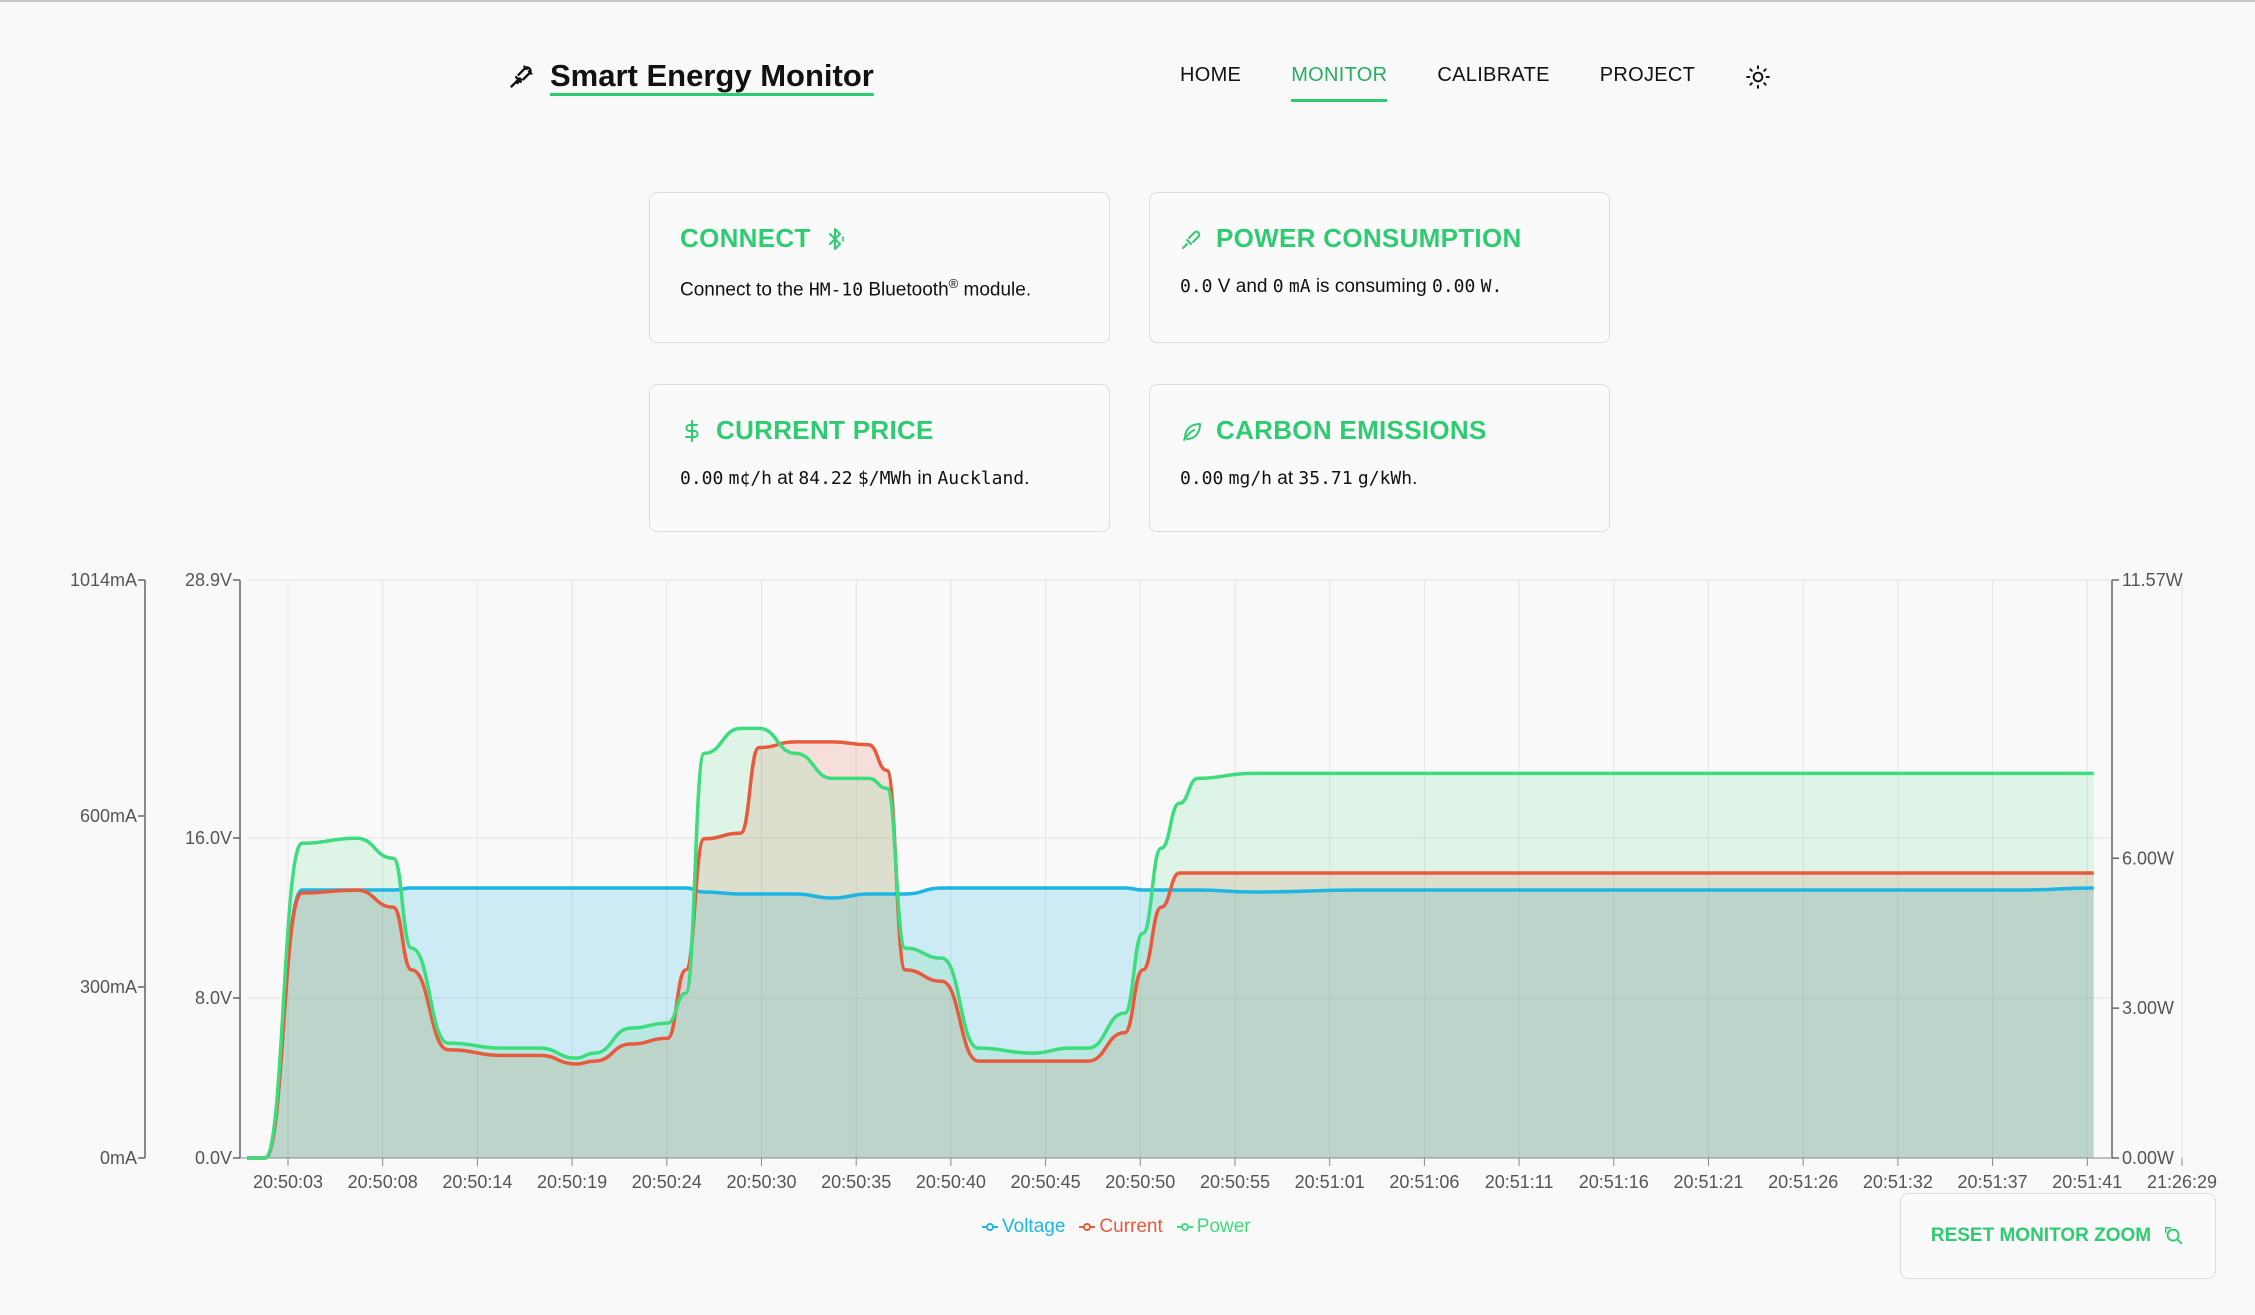 The width and height of the screenshot is (2255, 1315). What do you see at coordinates (1708, 1182) in the screenshot?
I see `x-tick-label: 20:51:21` at bounding box center [1708, 1182].